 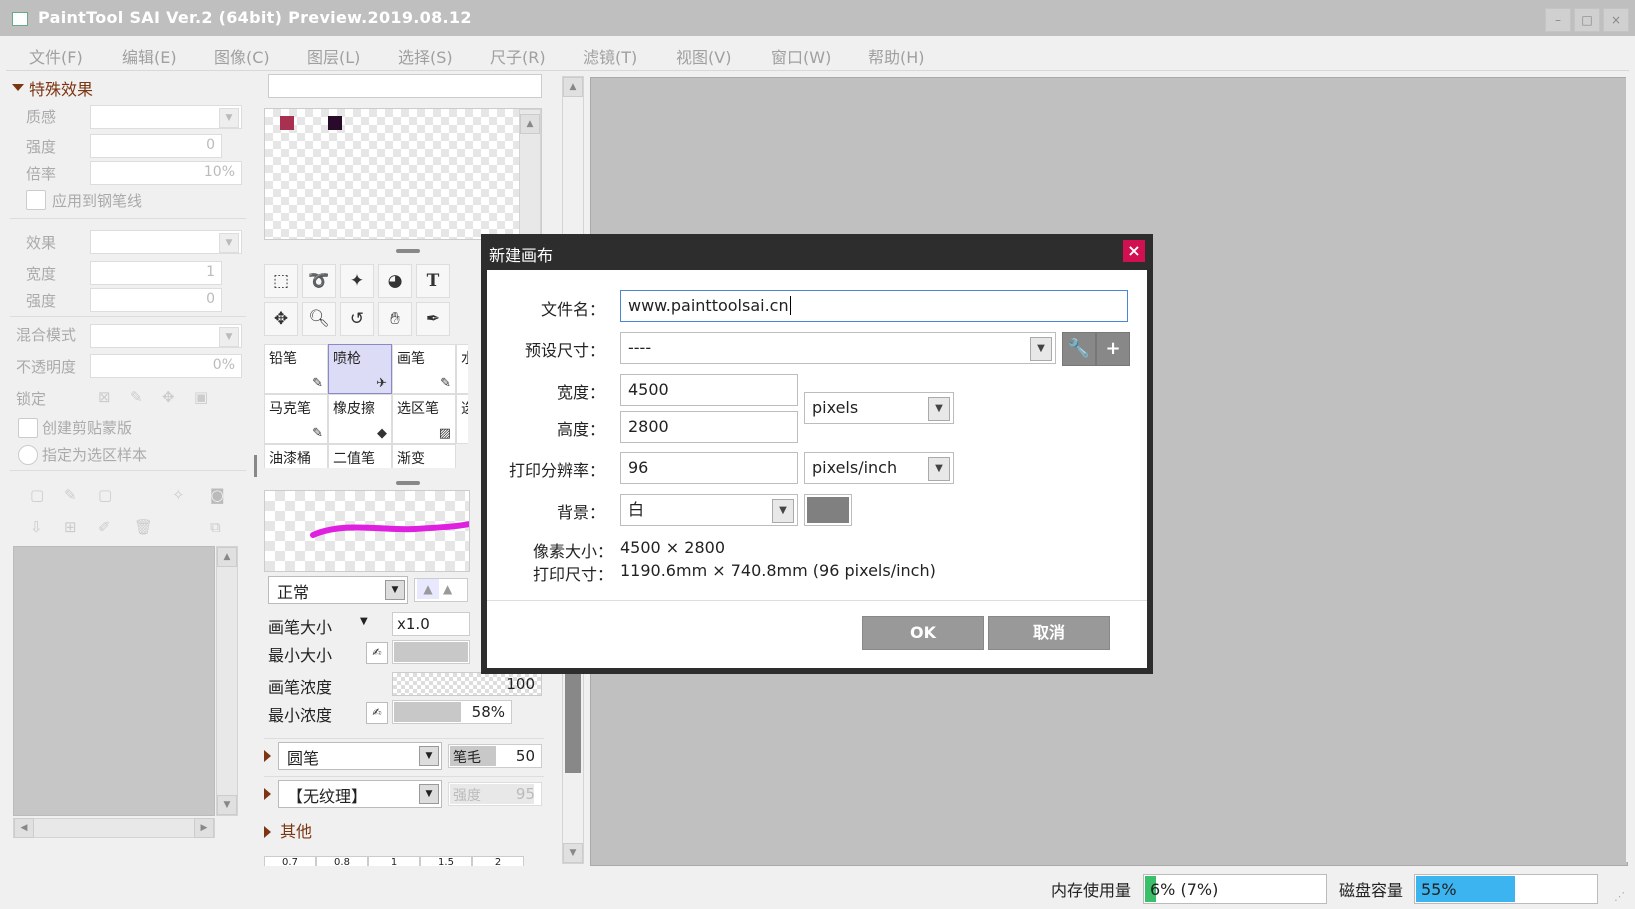 I want to click on scroll-right-icon: ▶, so click(x=204, y=828).